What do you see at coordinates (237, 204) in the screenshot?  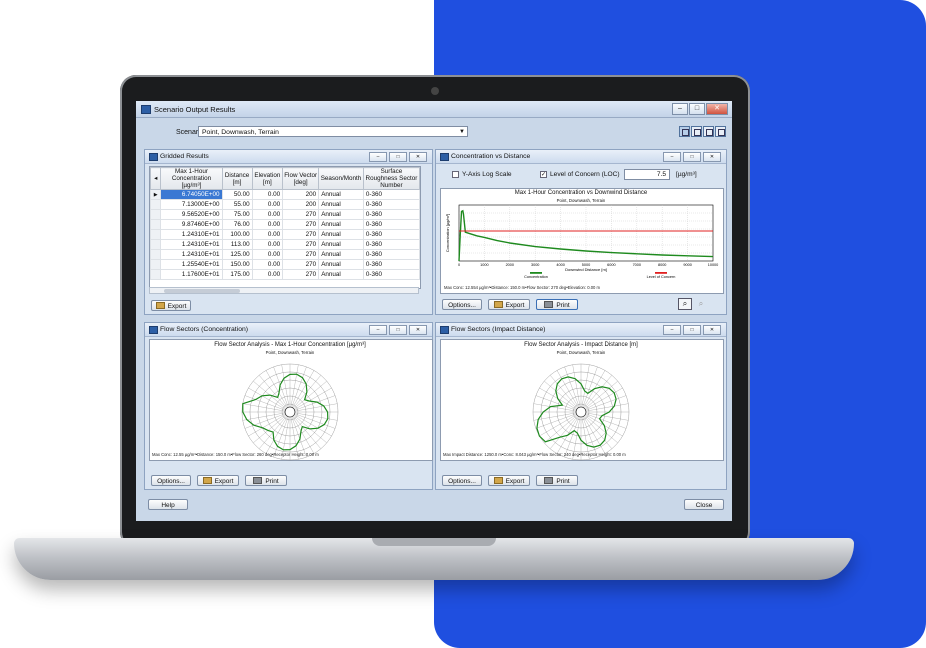 I see `cell-distance: 55.00` at bounding box center [237, 204].